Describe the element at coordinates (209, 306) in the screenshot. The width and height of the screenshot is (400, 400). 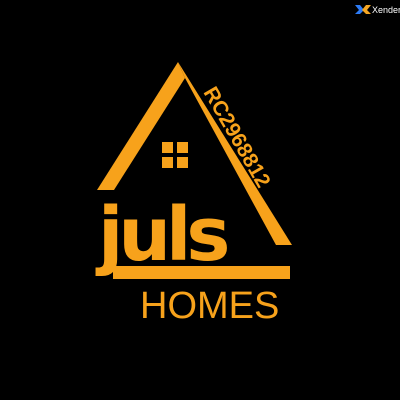
I see `homes-subtitle: HOMES` at that location.